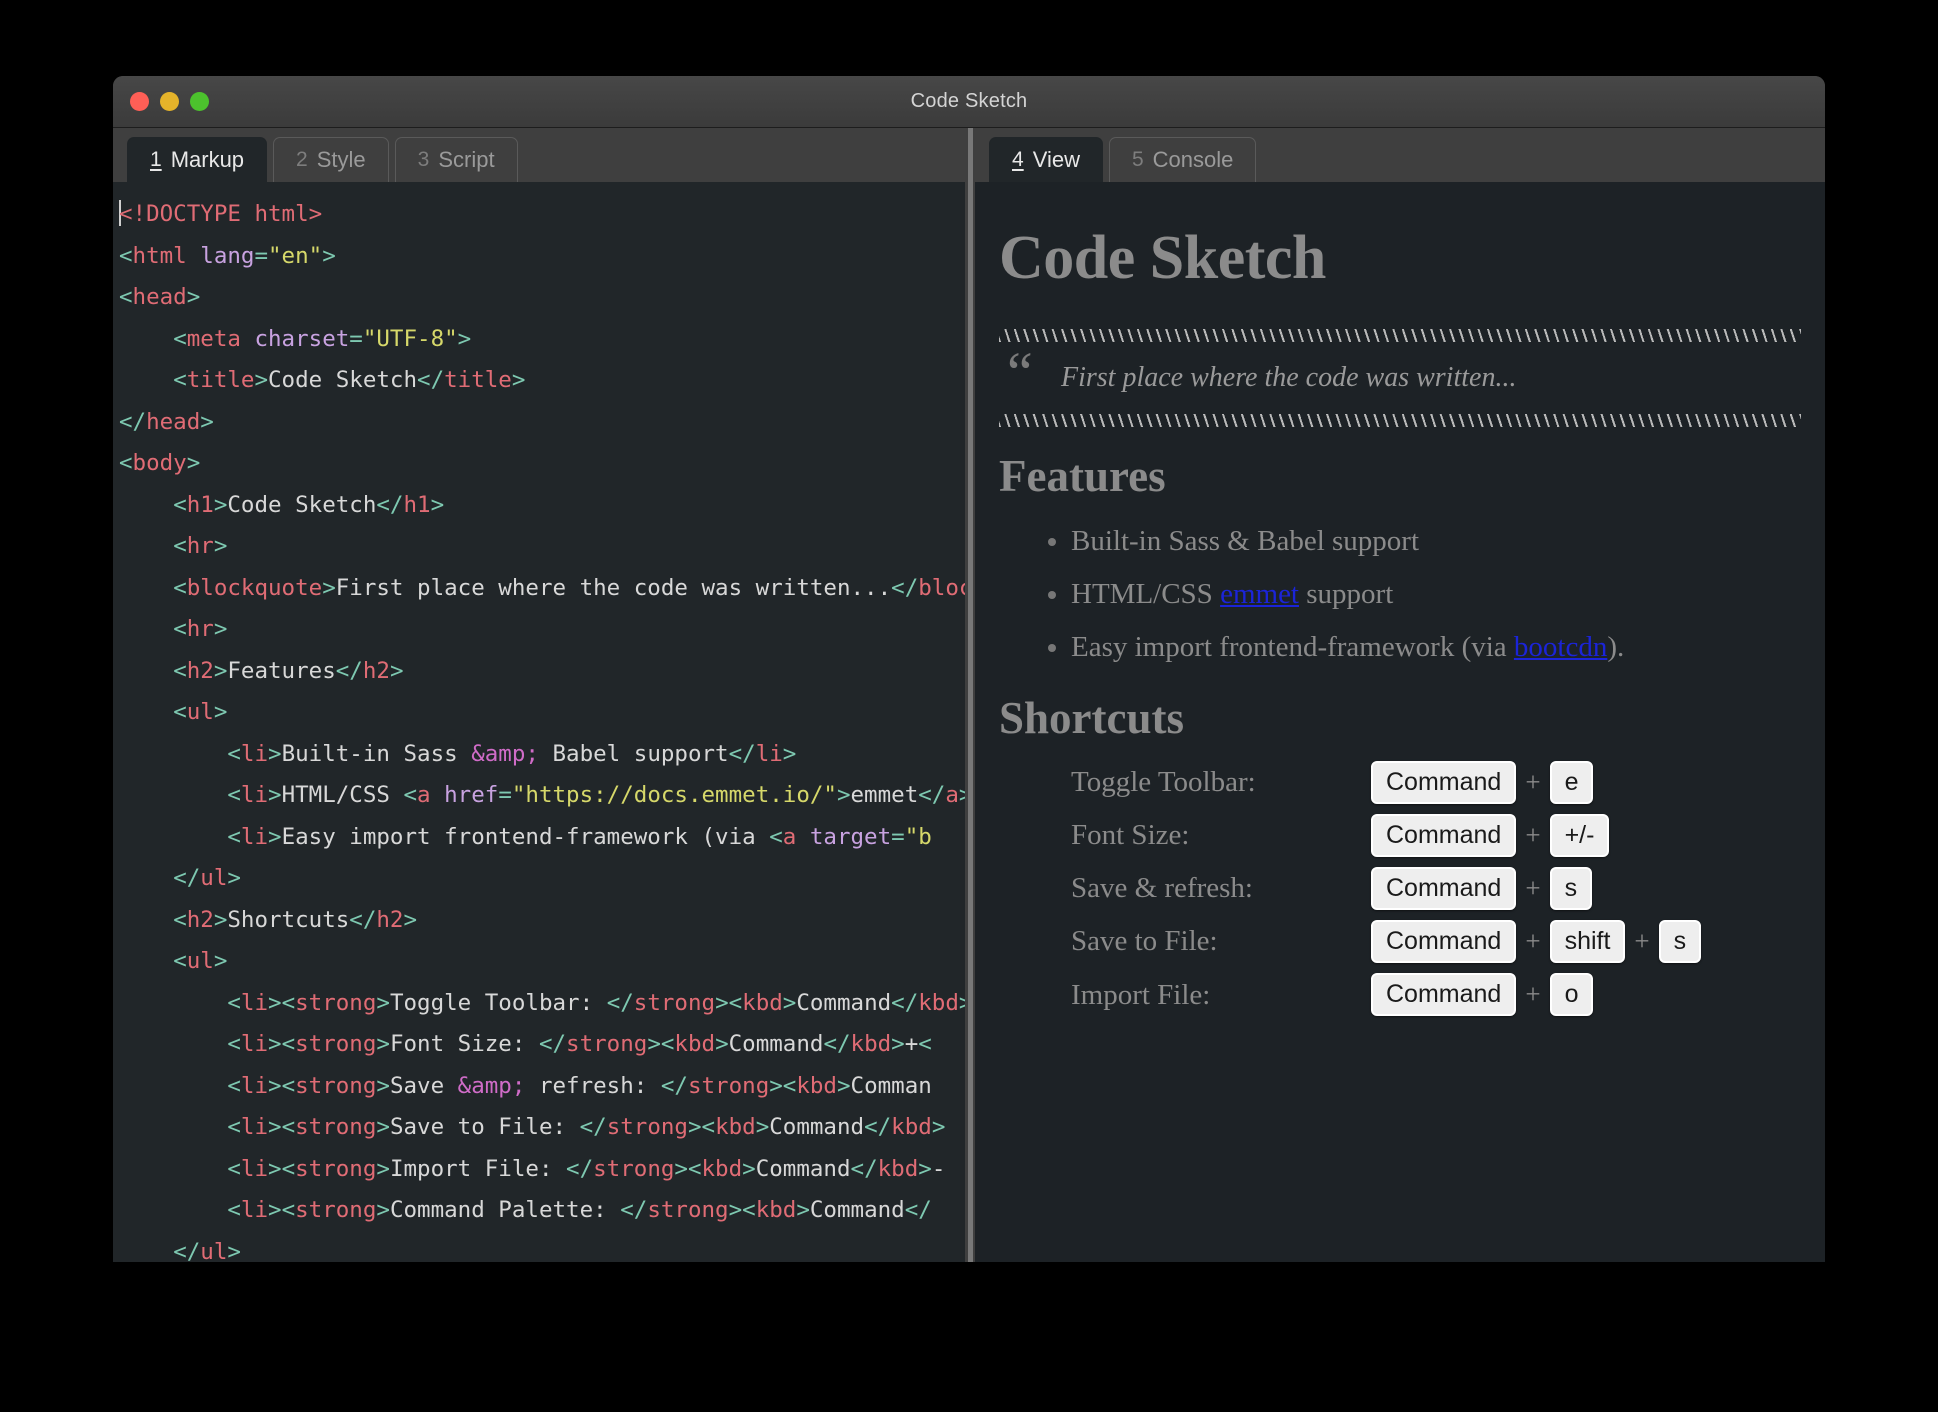 This screenshot has width=1938, height=1412. Describe the element at coordinates (1020, 373) in the screenshot. I see `quote-mark-icon: “` at that location.